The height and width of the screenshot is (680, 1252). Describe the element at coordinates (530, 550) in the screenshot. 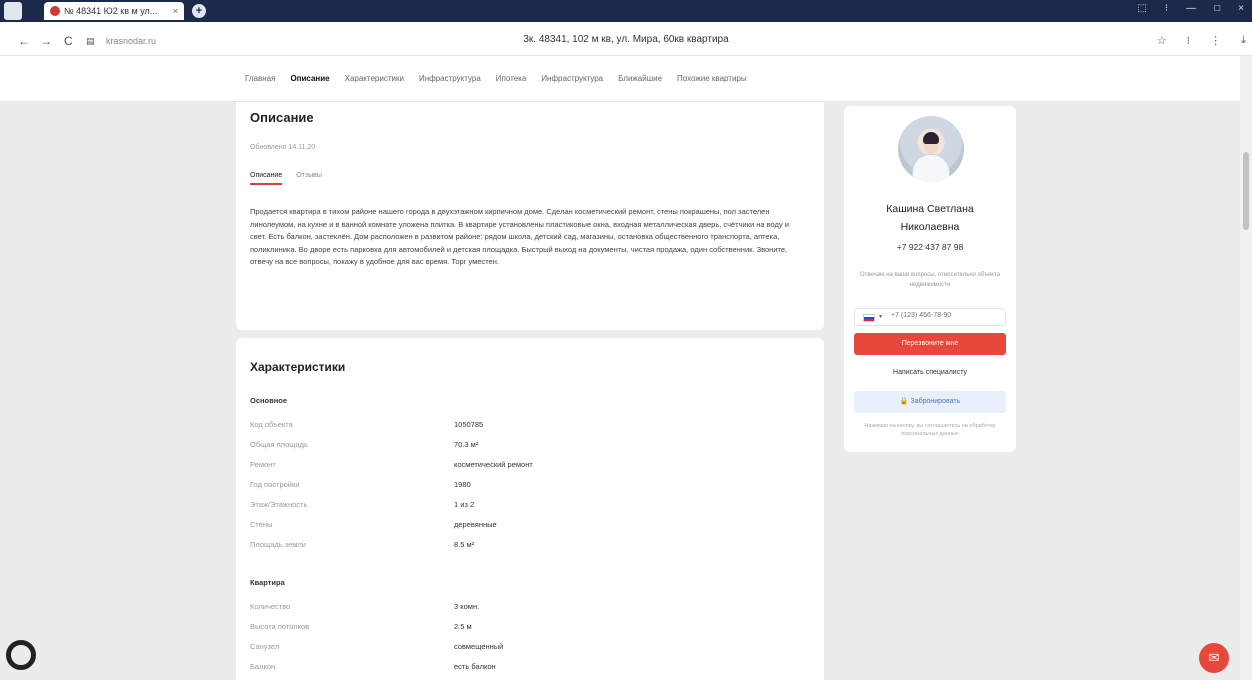

I see `table-row: Площадь земли 8.5 м²` at that location.